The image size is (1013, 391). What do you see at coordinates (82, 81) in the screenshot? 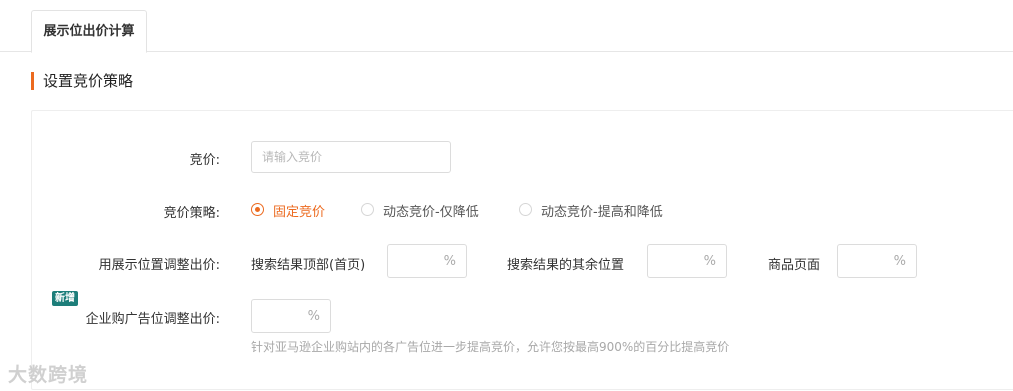
I see `section-title: 设置竞价策略` at bounding box center [82, 81].